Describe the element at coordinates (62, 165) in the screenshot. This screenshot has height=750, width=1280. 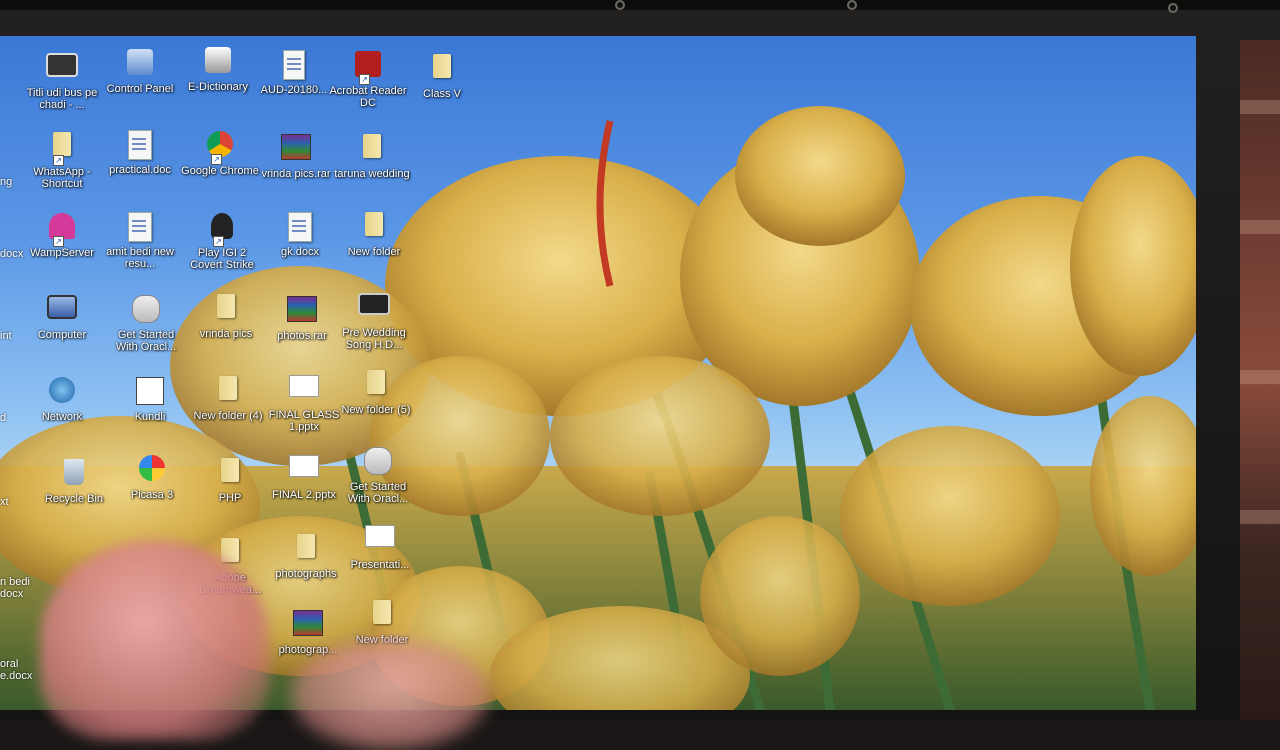
I see `desktop-icon-whatsapp: ↗ WhatsApp - Shortcut` at that location.